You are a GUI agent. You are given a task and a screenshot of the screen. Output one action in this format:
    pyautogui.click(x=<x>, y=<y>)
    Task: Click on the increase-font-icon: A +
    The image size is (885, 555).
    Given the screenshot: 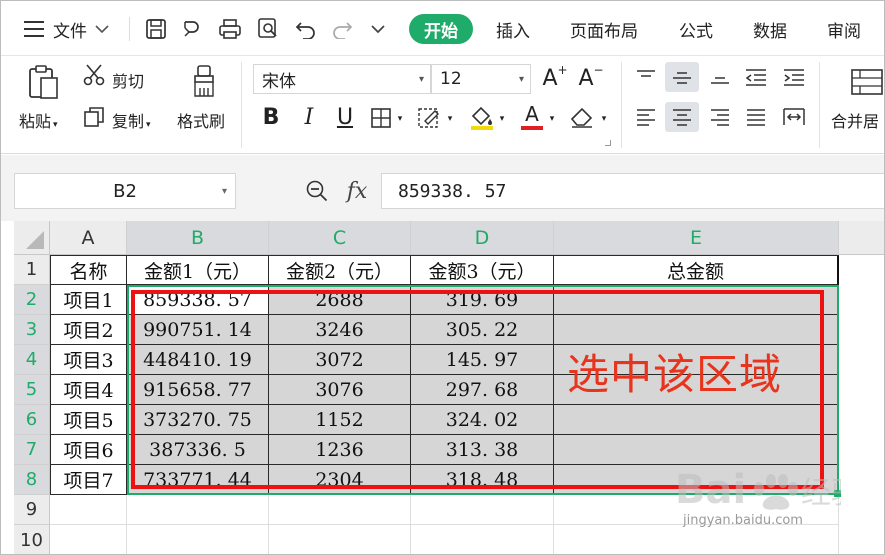 What is the action you would take?
    pyautogui.click(x=555, y=77)
    